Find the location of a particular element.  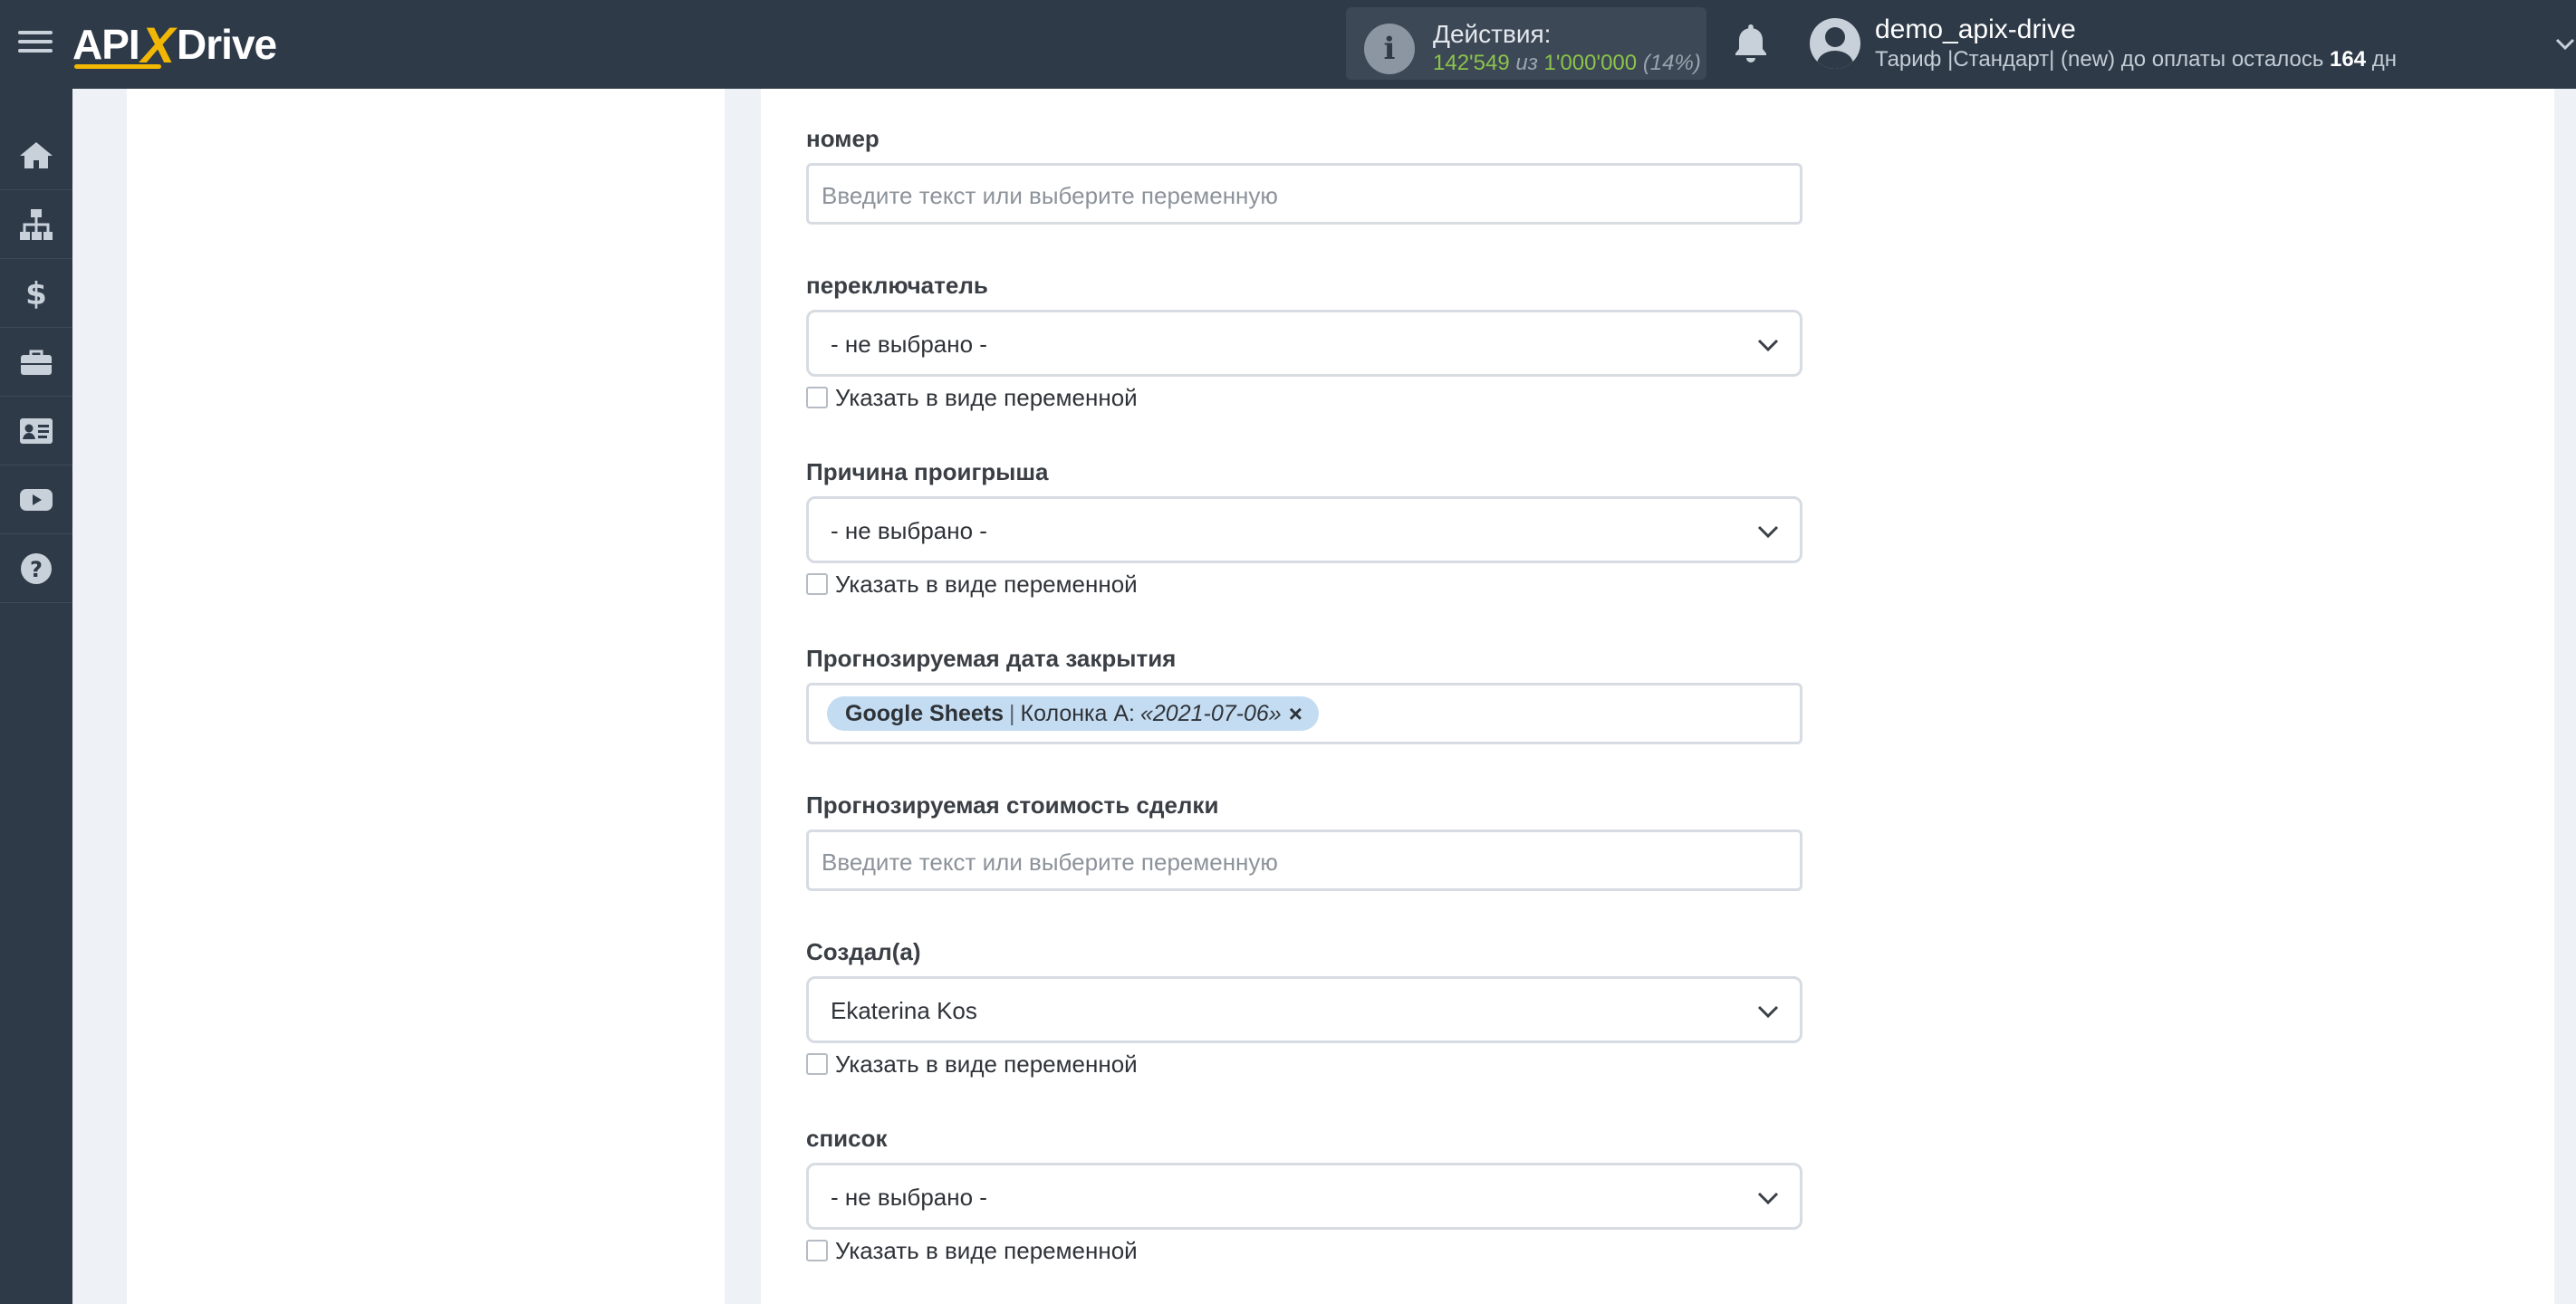

home-icon is located at coordinates (36, 154).